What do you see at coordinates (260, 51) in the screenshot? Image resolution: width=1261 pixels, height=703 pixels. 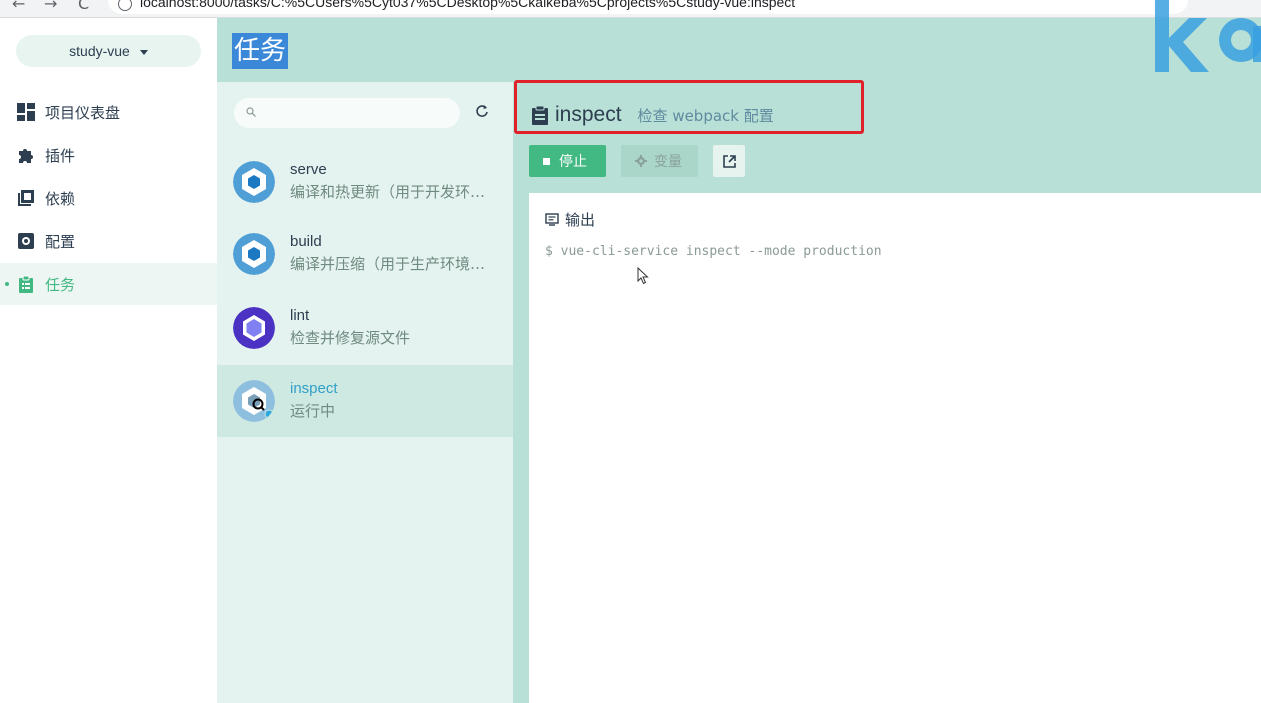 I see `page-title: 任务` at bounding box center [260, 51].